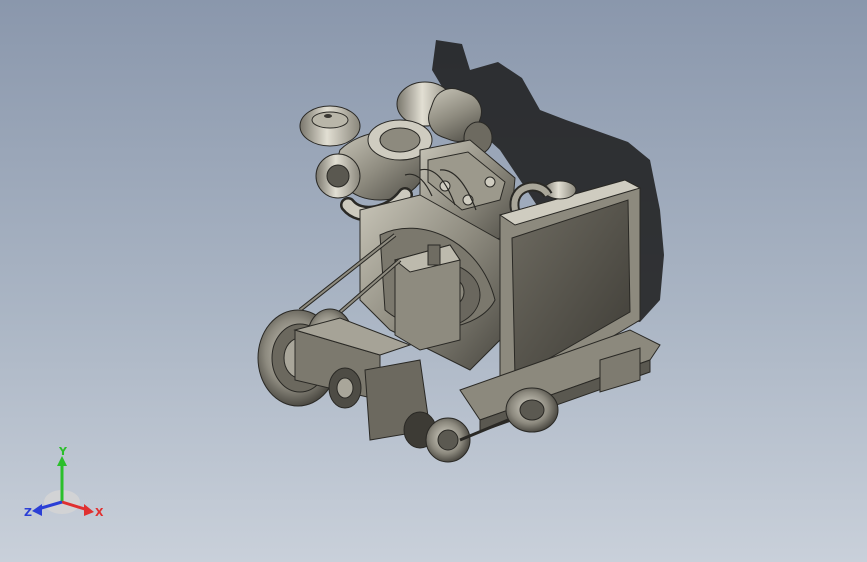  Describe the element at coordinates (99, 512) in the screenshot. I see `x-axis-label: X` at that location.